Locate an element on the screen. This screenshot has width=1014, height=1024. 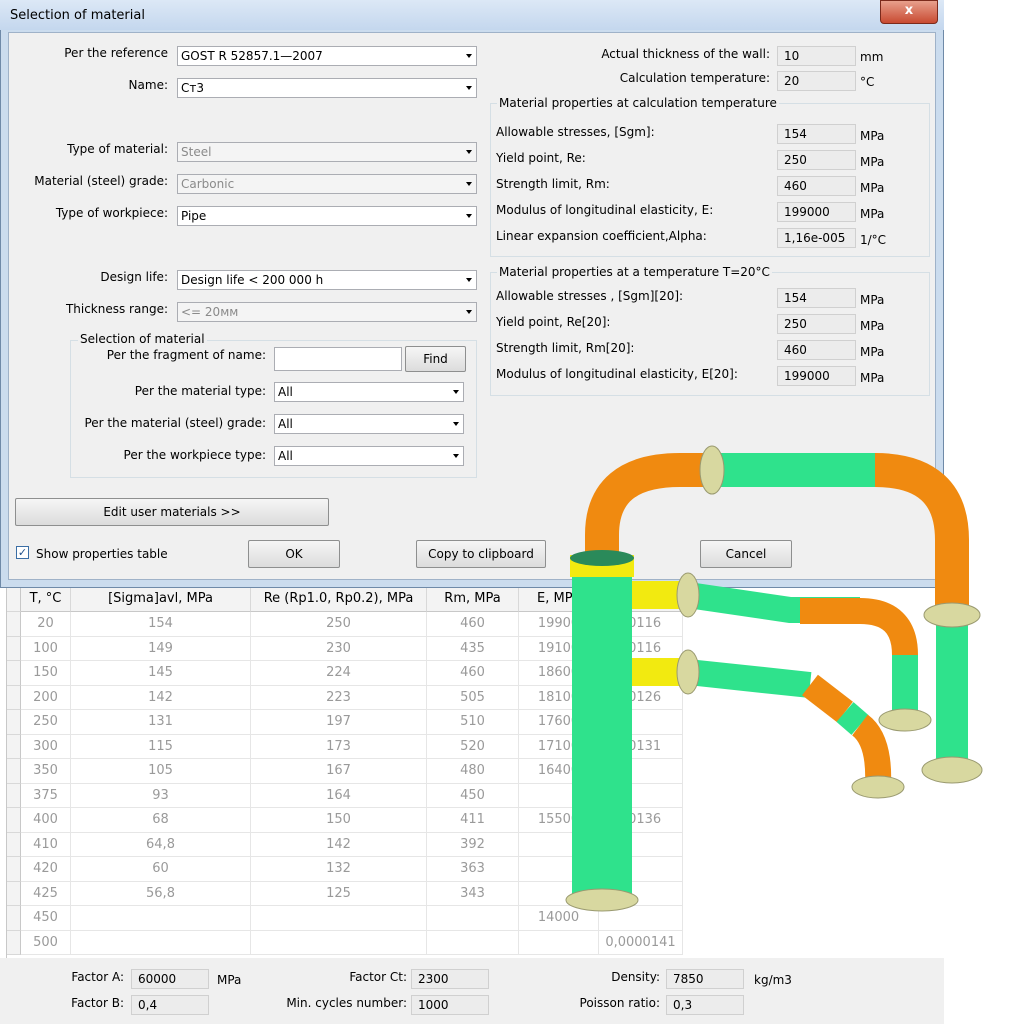
column-header: Re (Rp1.0, Rp0.2), MPa is located at coordinates (339, 600).